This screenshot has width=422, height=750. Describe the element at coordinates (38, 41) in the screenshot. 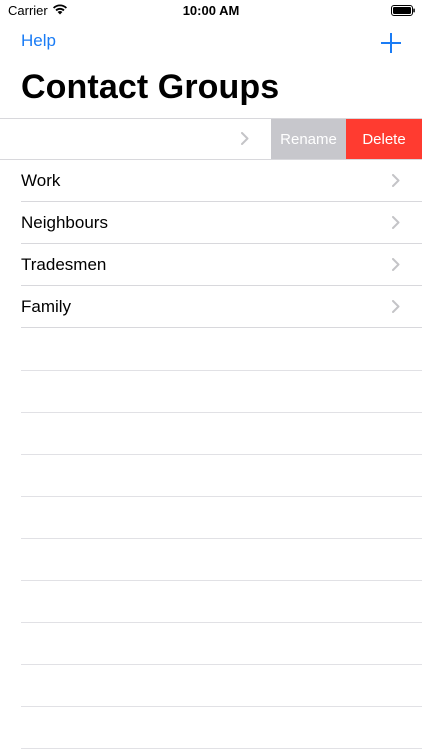

I see `help-button: Help` at that location.